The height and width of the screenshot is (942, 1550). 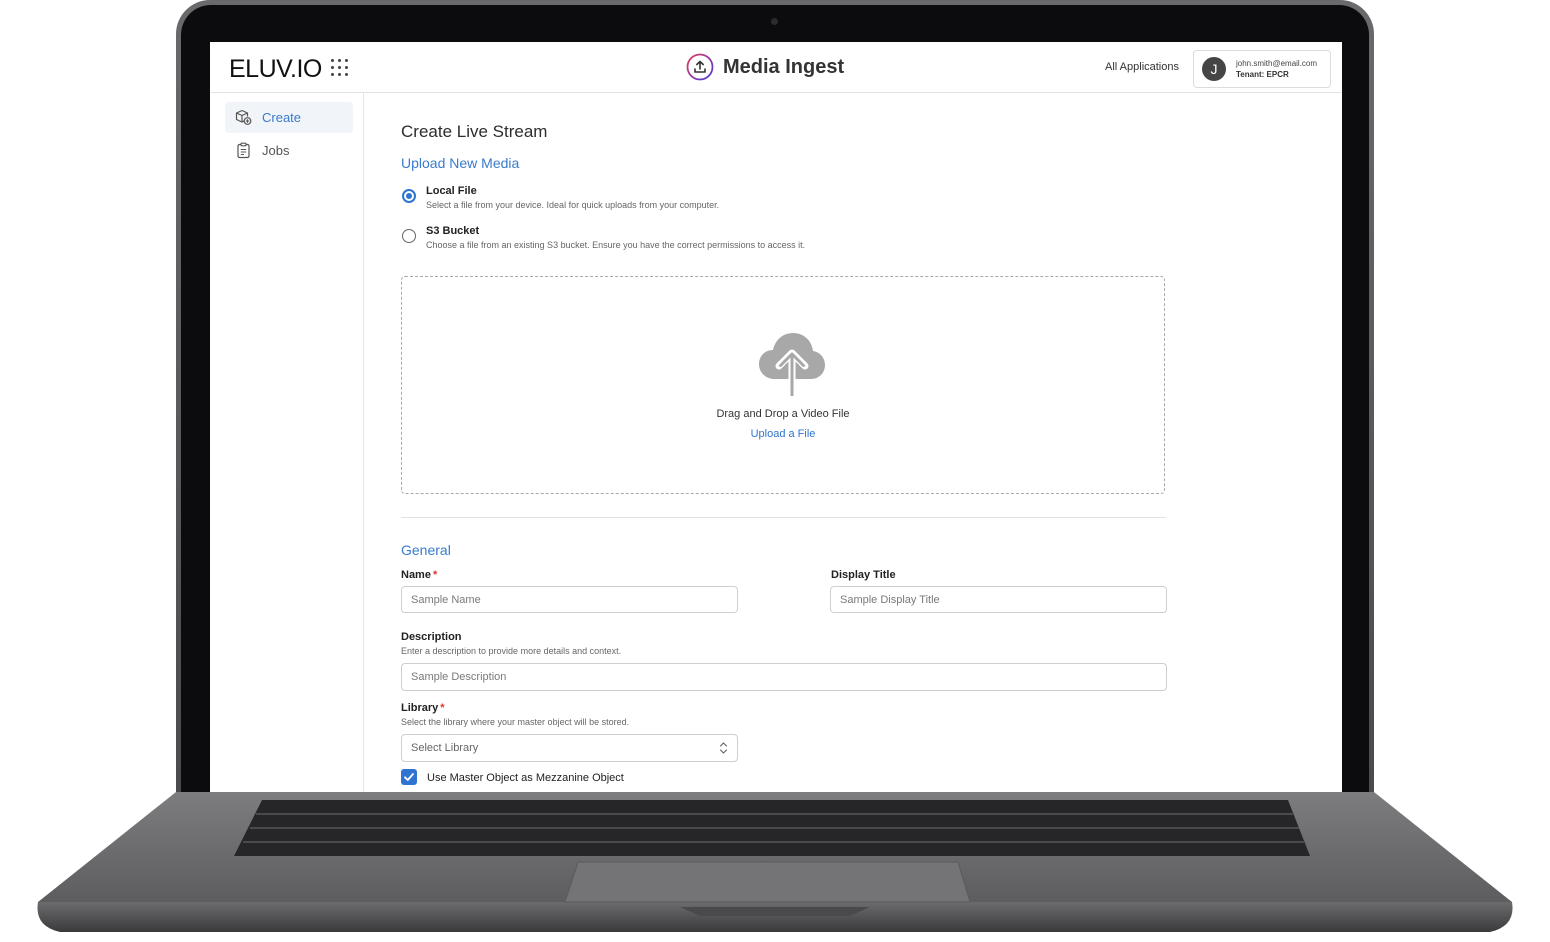 What do you see at coordinates (1262, 74) in the screenshot?
I see `user-tenant: Tenant: EPCR` at bounding box center [1262, 74].